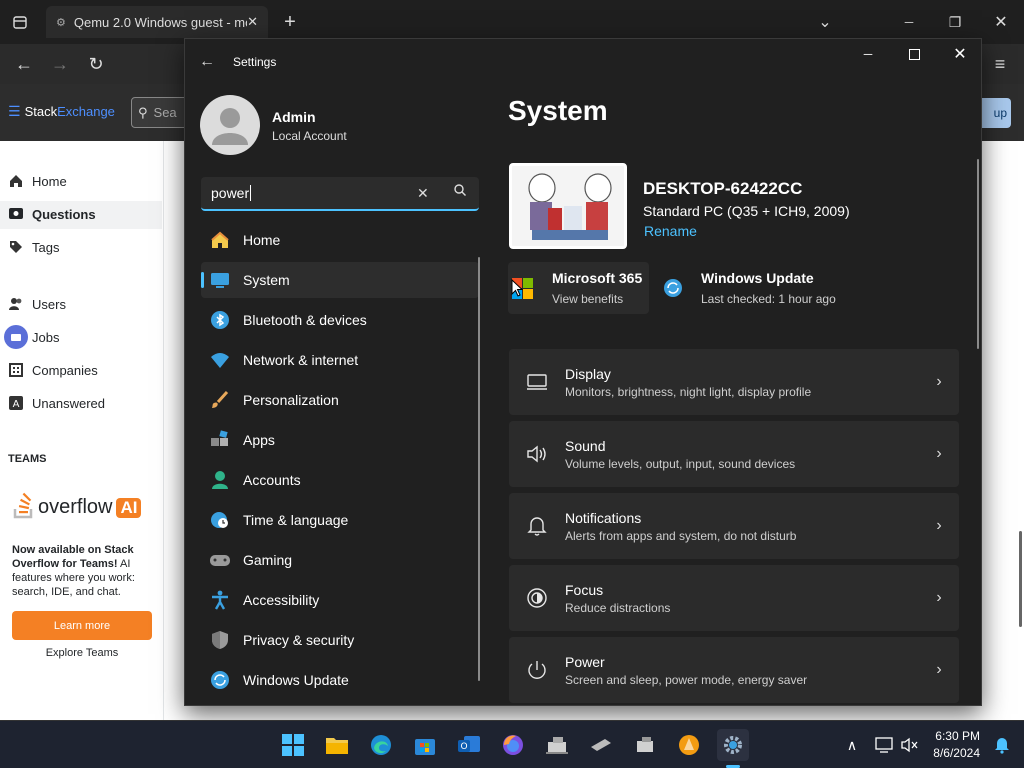 The height and width of the screenshot is (768, 1024). What do you see at coordinates (294, 117) in the screenshot?
I see `user-name: Admin` at bounding box center [294, 117].